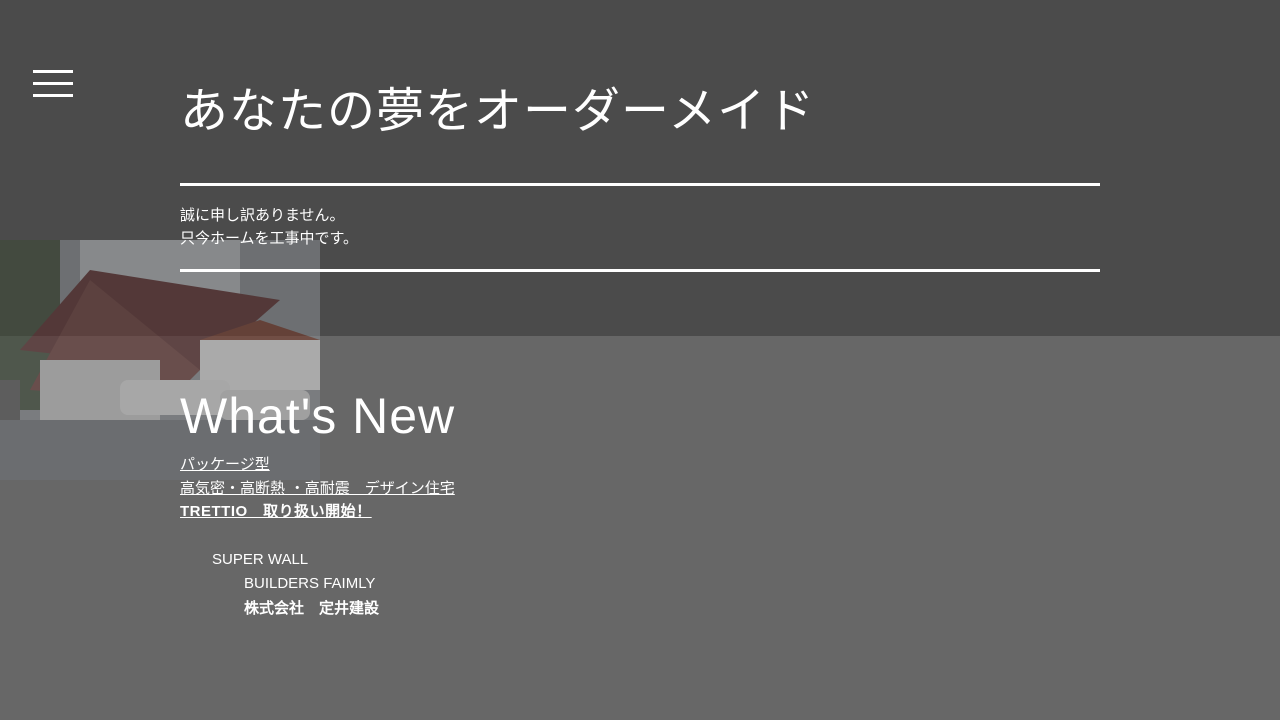 This screenshot has width=1280, height=720. What do you see at coordinates (498, 111) in the screenshot?
I see `hero-title: あなたの夢をオーダーメイド` at bounding box center [498, 111].